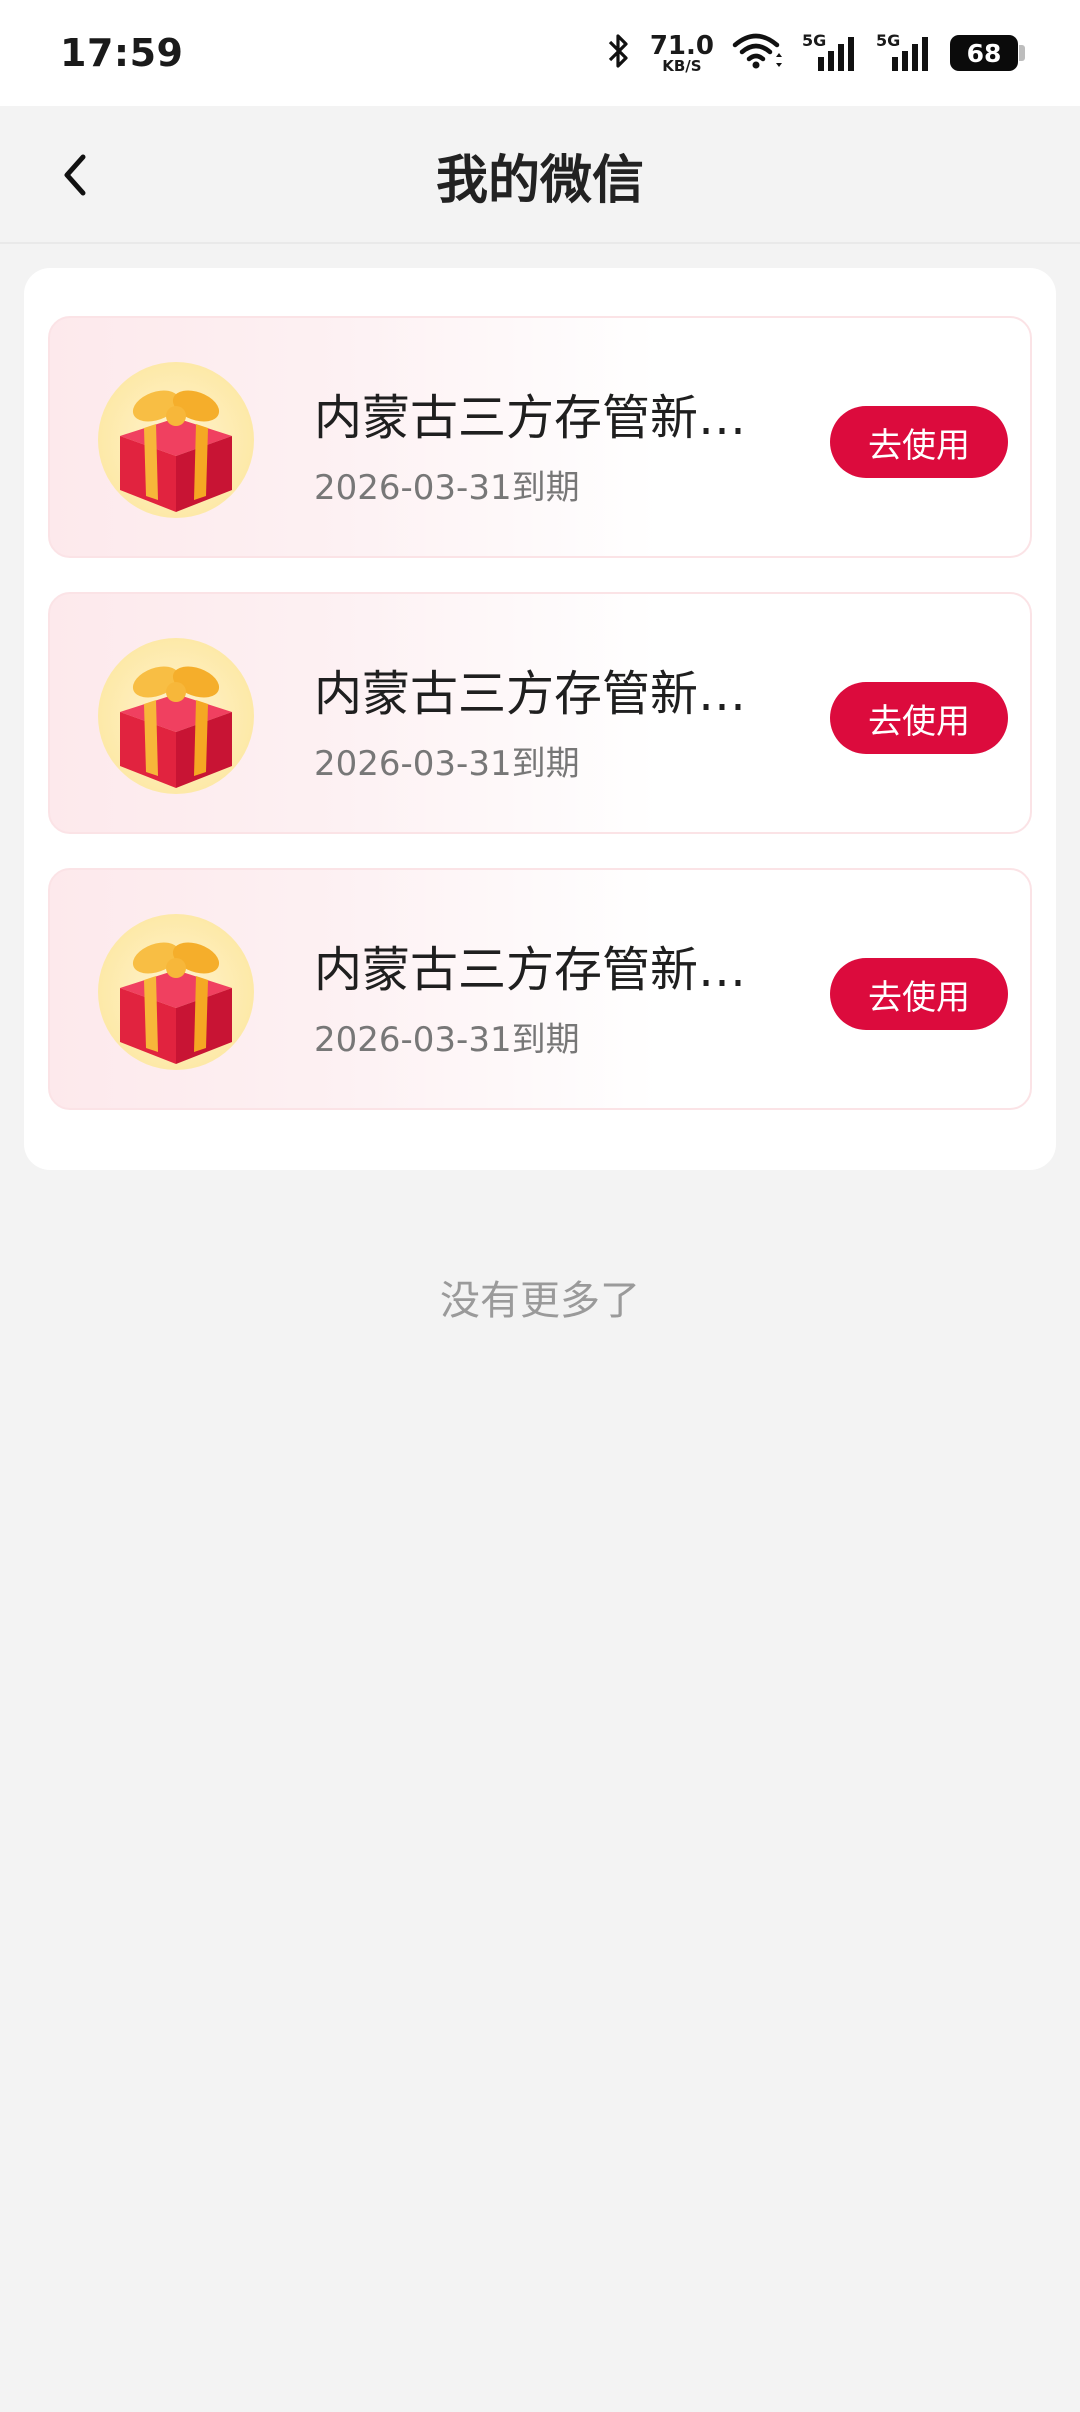  Describe the element at coordinates (682, 65) in the screenshot. I see `network-speed-unit: KB/S` at that location.